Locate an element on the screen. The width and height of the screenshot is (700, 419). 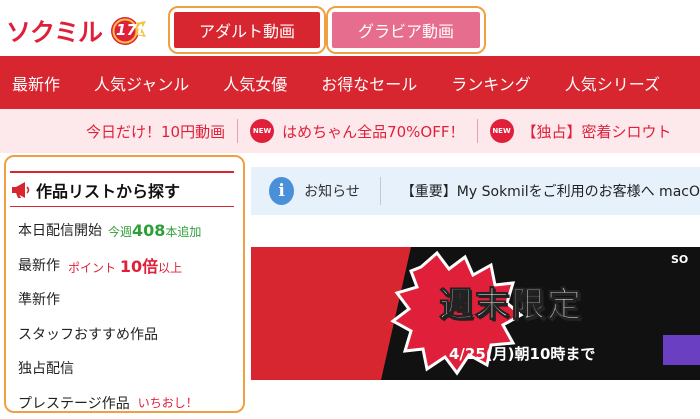
promo-link-hamechan: NEW はめちゃん全品70%OFF！ is located at coordinates (357, 131).